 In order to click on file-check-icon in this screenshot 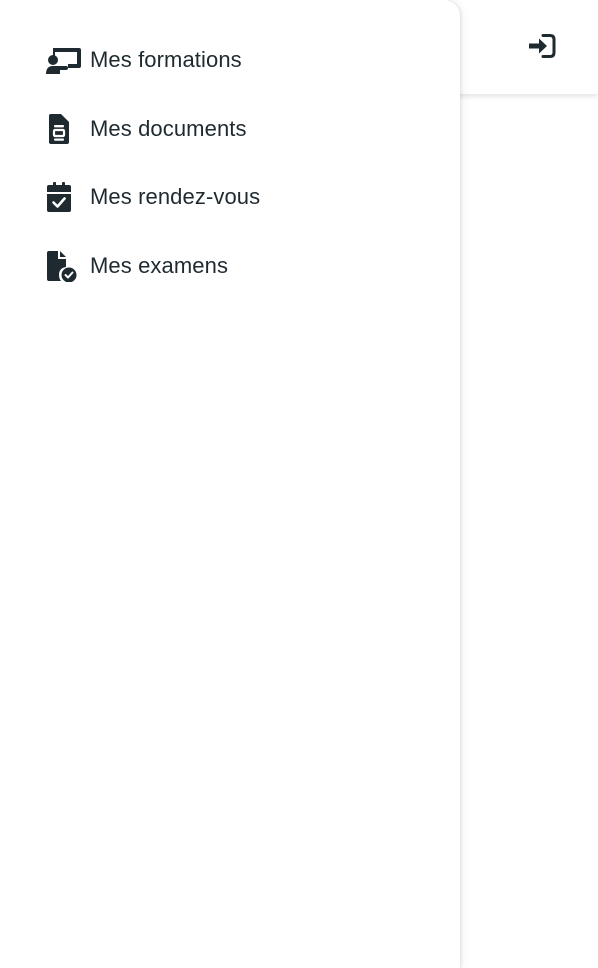, I will do `click(64, 266)`.